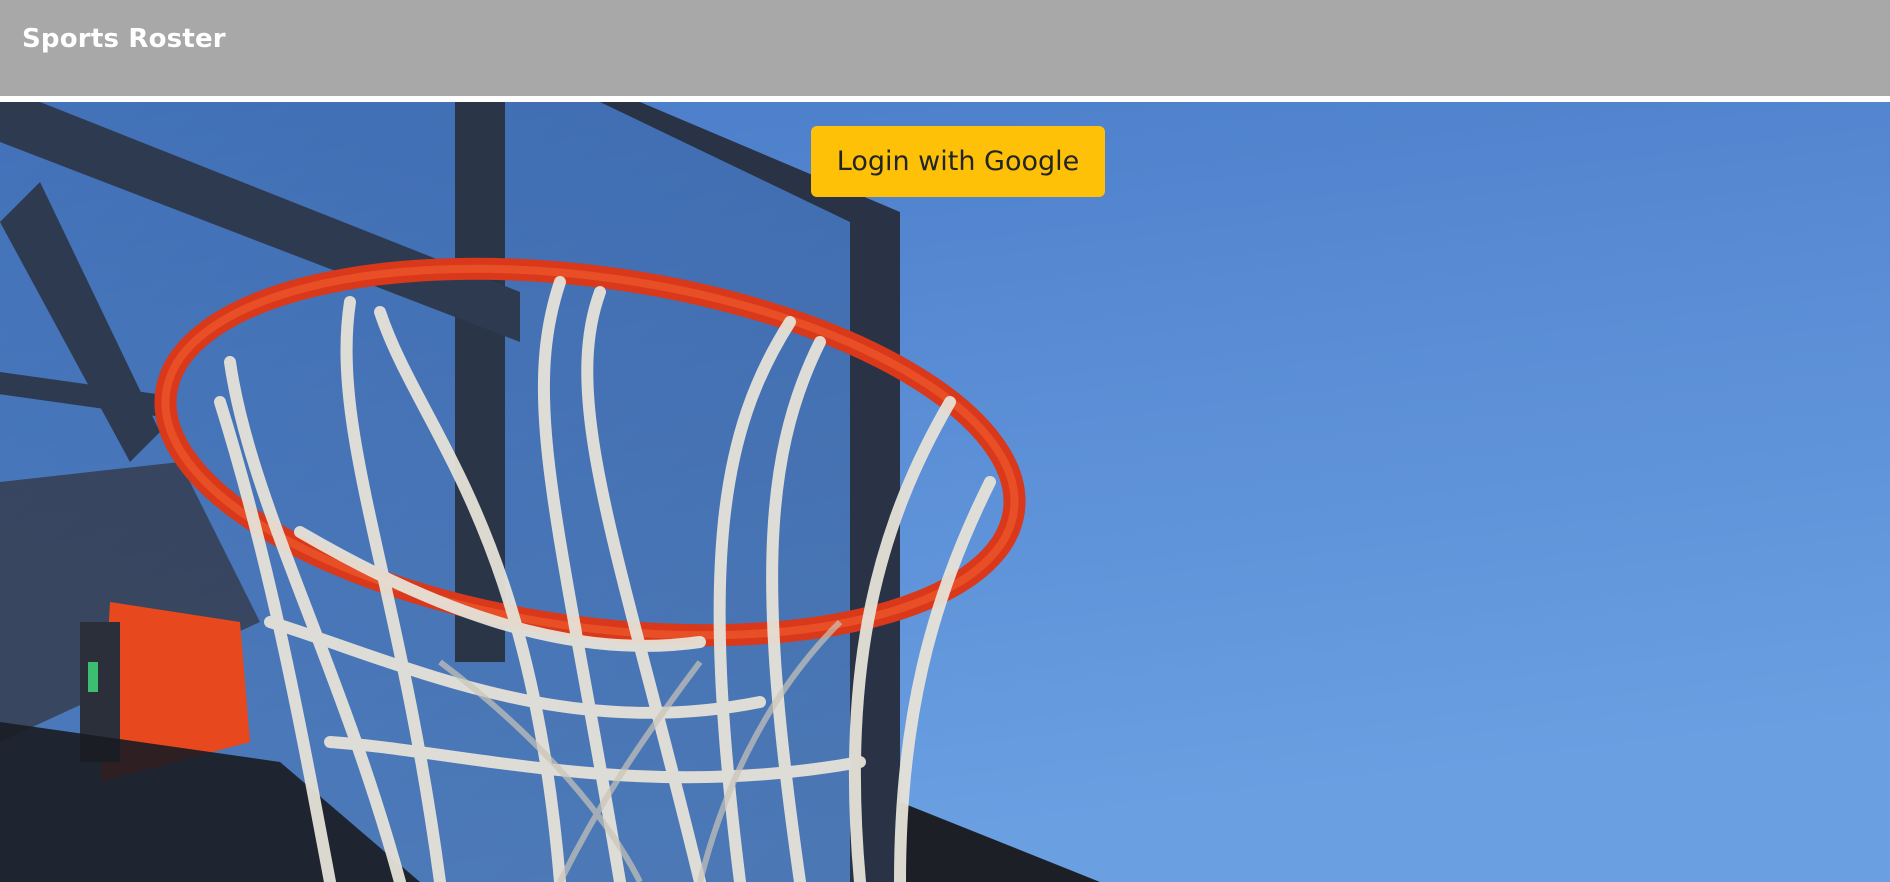 The image size is (1890, 882). What do you see at coordinates (124, 39) in the screenshot?
I see `brand-title: Sports Roster` at bounding box center [124, 39].